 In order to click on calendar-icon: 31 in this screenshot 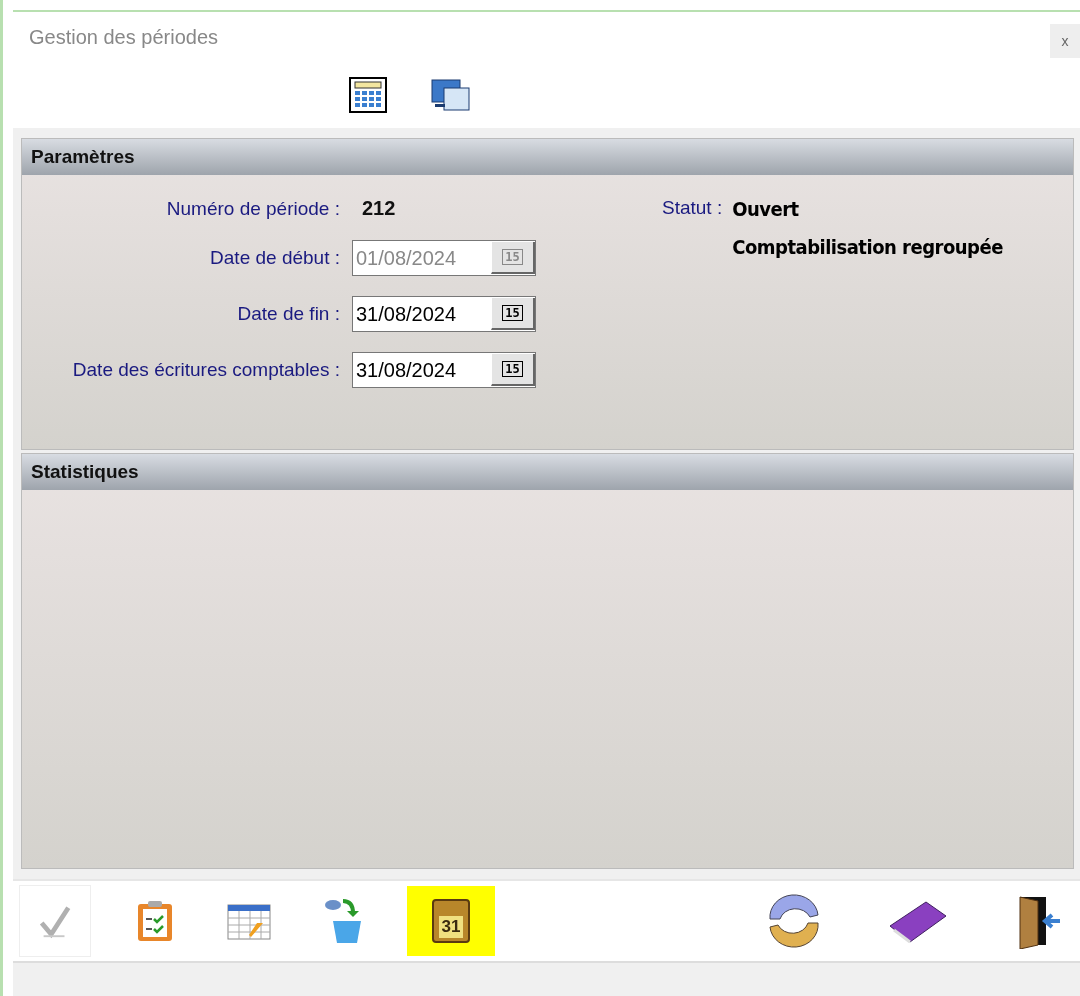, I will do `click(451, 921)`.